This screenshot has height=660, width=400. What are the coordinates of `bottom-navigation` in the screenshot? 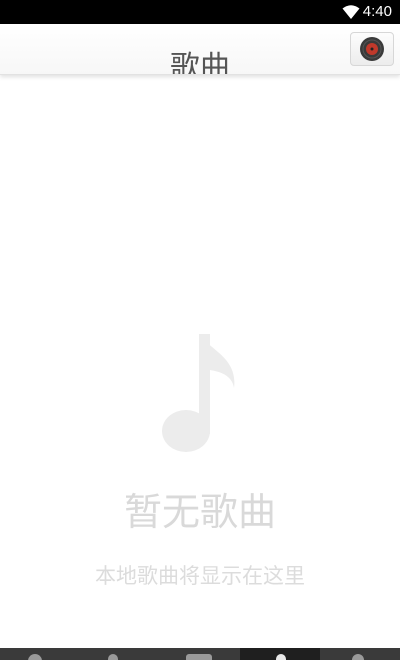 It's located at (200, 654).